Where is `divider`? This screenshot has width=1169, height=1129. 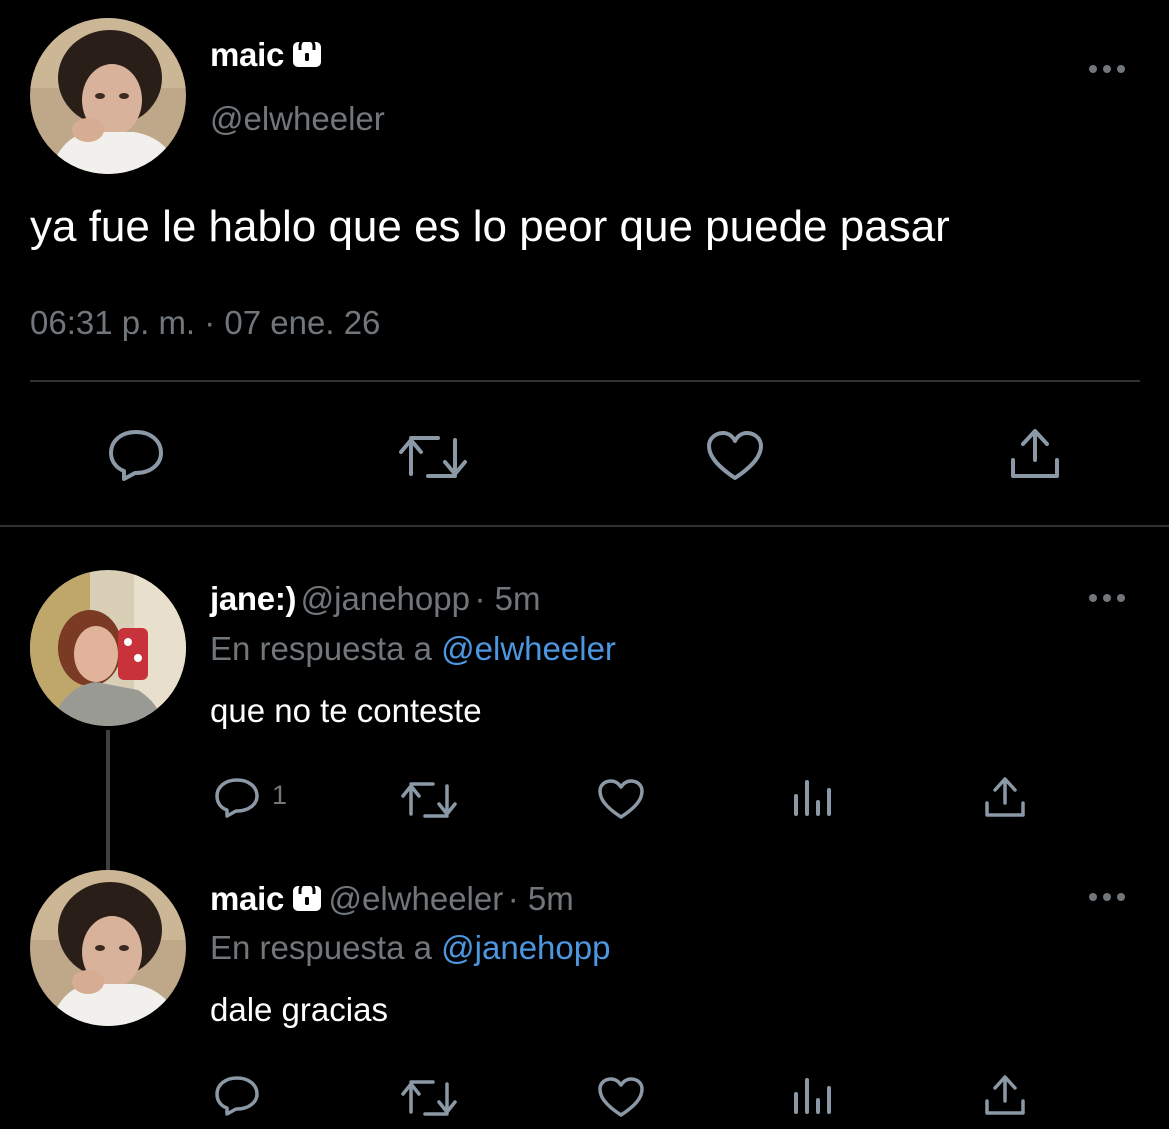
divider is located at coordinates (585, 381).